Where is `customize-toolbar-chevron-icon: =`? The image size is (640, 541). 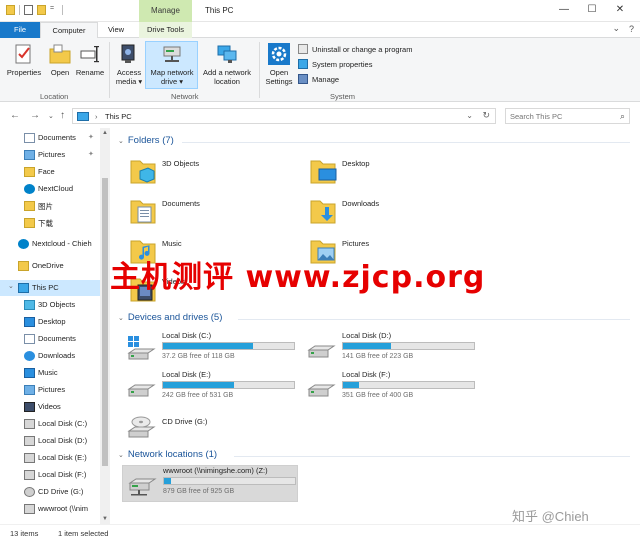
customize-toolbar-chevron-icon: = is located at coordinates (54, 10).